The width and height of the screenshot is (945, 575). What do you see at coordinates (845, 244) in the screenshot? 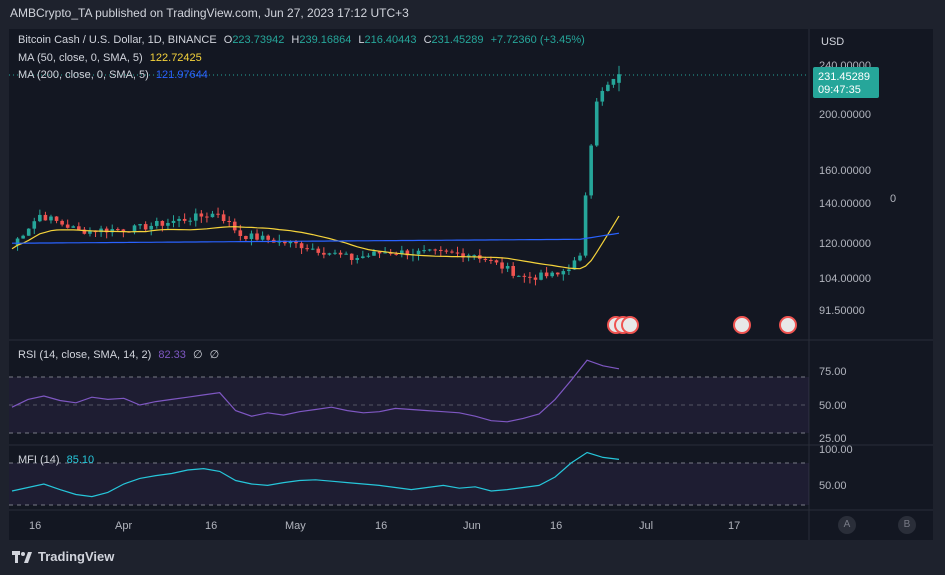
I see `price-tick: 120.00000` at bounding box center [845, 244].